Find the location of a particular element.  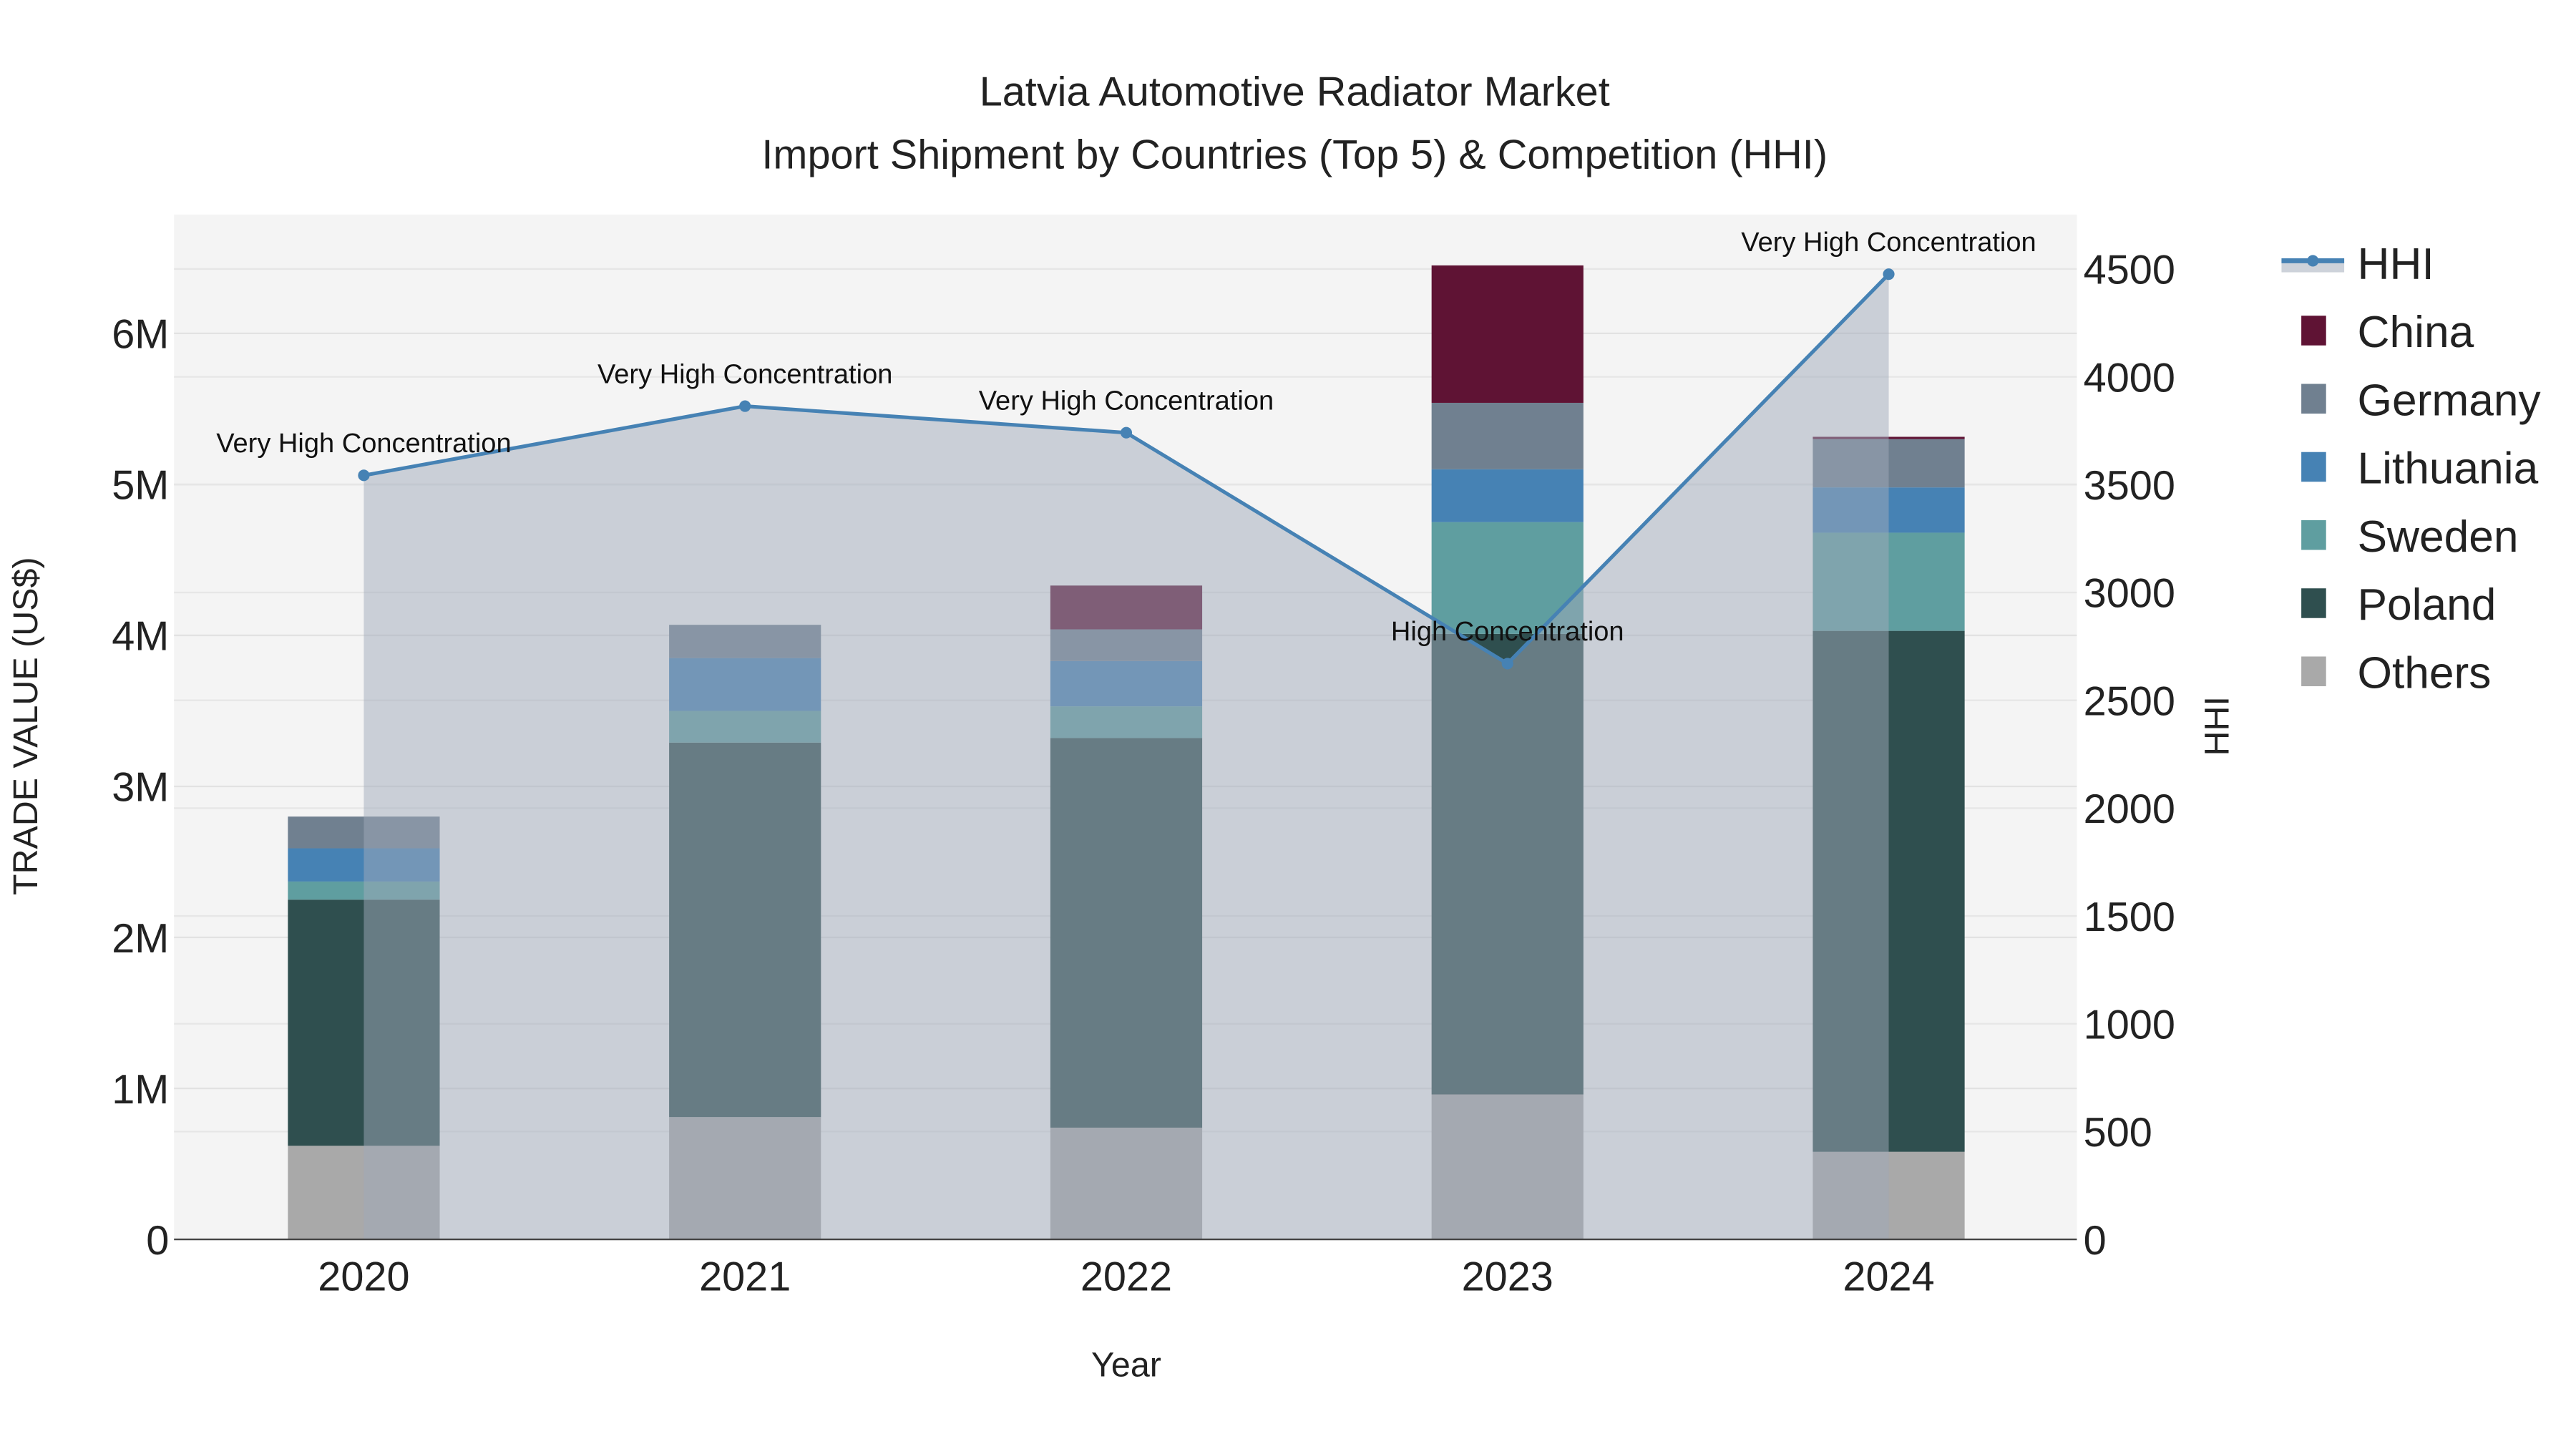

y2-tick-label: 500 is located at coordinates (2118, 1133).